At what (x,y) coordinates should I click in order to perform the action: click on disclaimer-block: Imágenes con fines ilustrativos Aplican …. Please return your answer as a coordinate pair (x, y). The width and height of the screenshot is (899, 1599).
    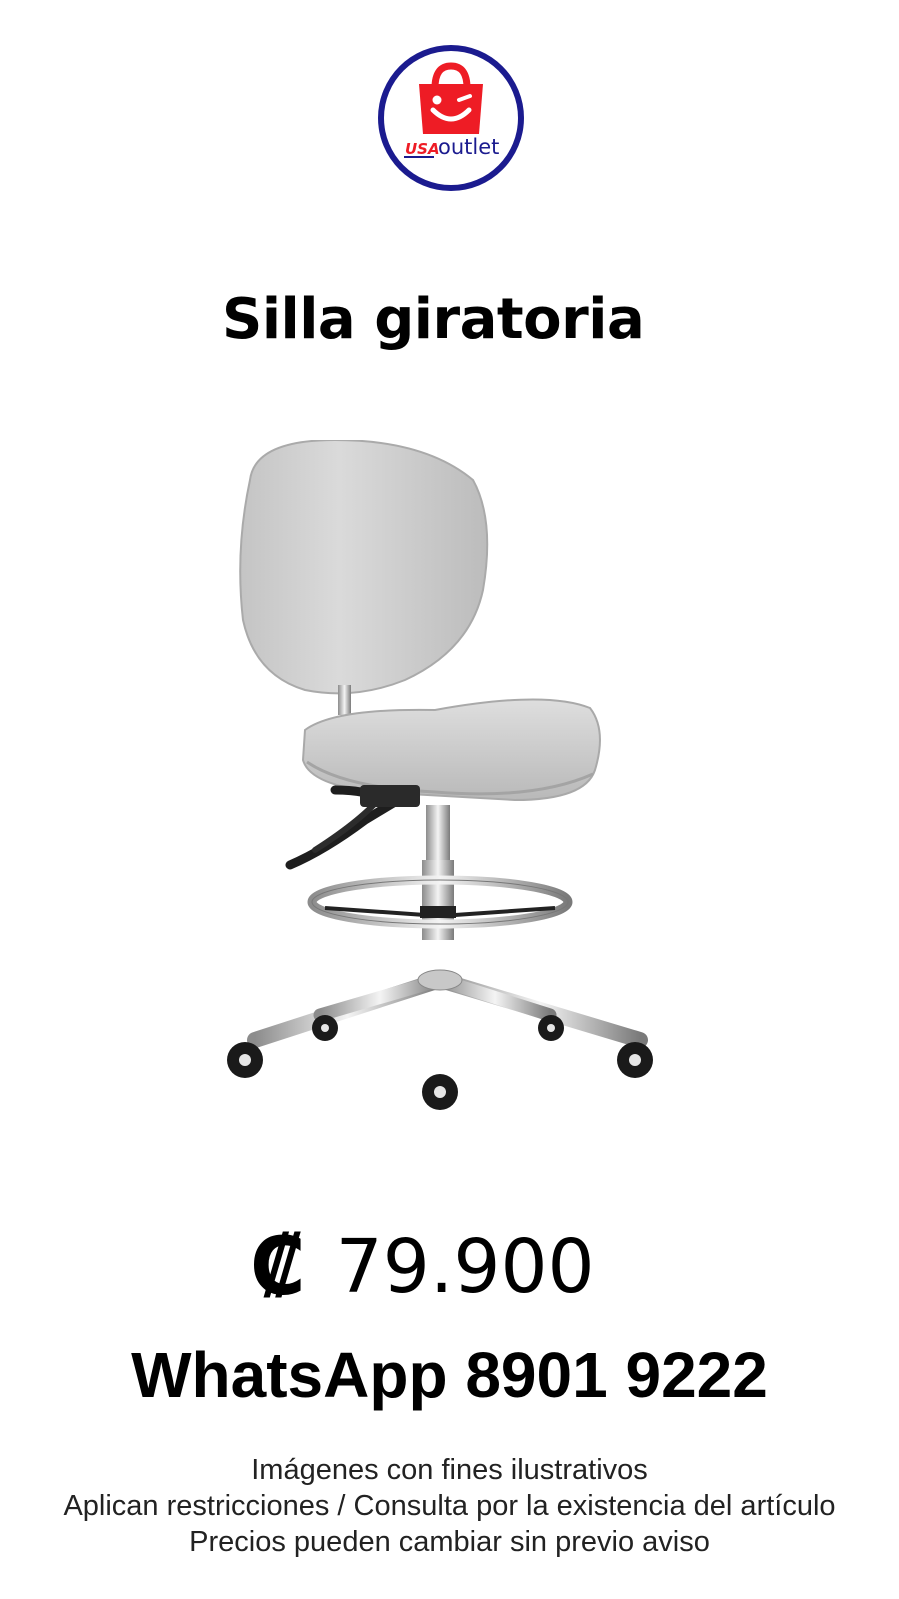
    Looking at the image, I should click on (449, 1506).